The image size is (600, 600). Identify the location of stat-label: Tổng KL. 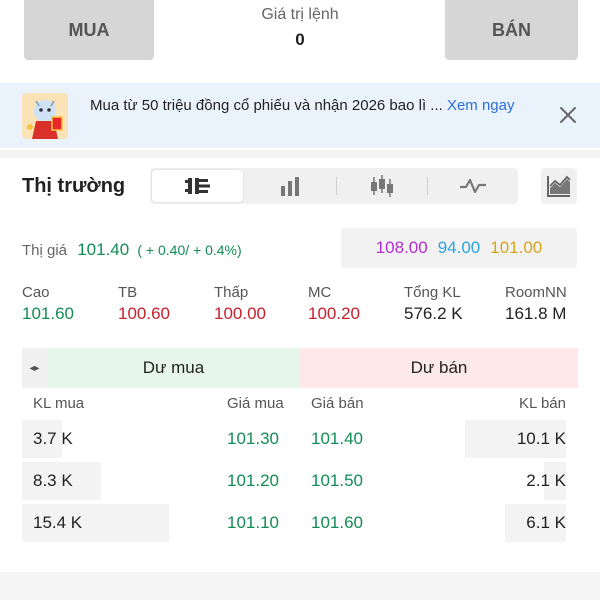
(432, 292).